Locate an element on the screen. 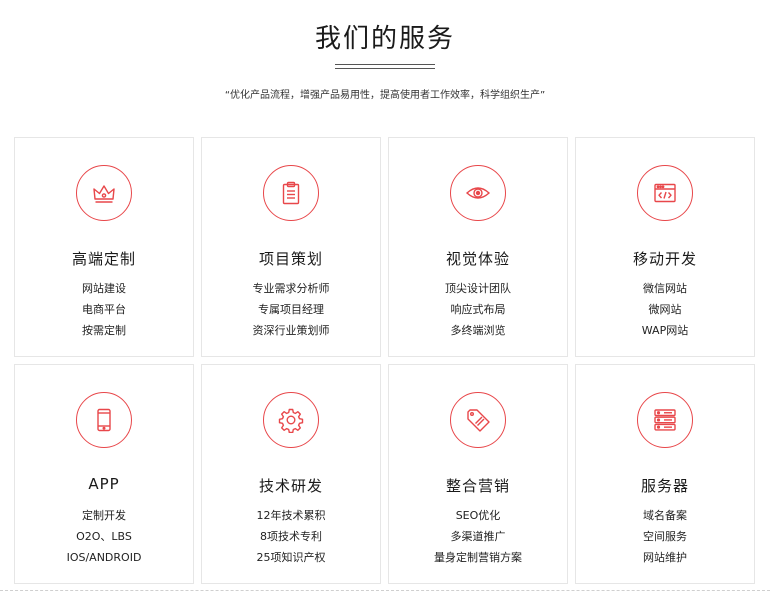 The height and width of the screenshot is (592, 770). service-card-marketing: 整合营销 SEO优化 多渠道推广 量身定制营销方案 is located at coordinates (478, 474).